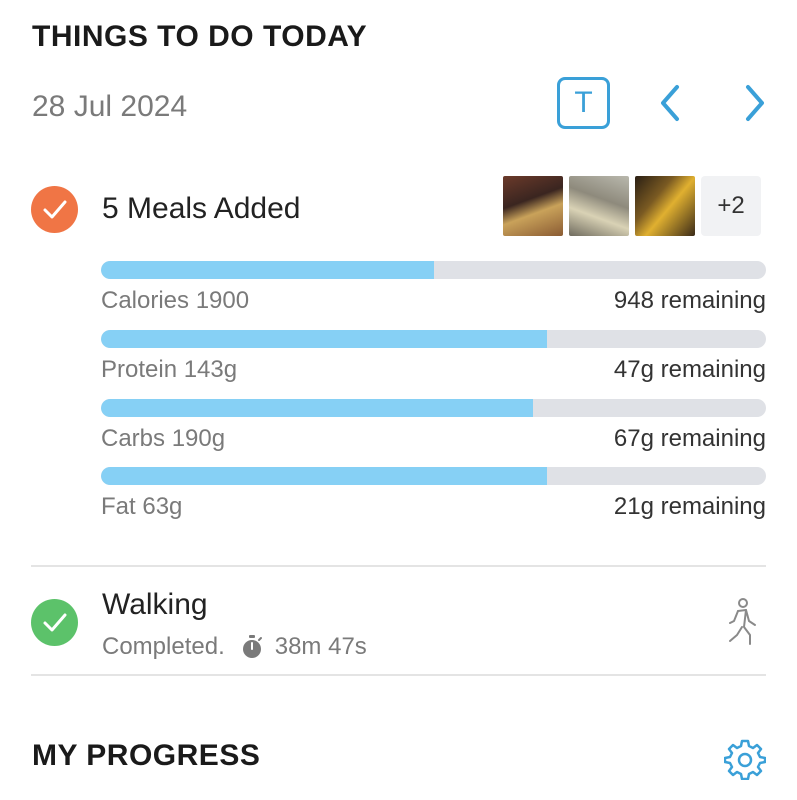 Image resolution: width=797 pixels, height=800 pixels. Describe the element at coordinates (252, 647) in the screenshot. I see `stopwatch-icon` at that location.